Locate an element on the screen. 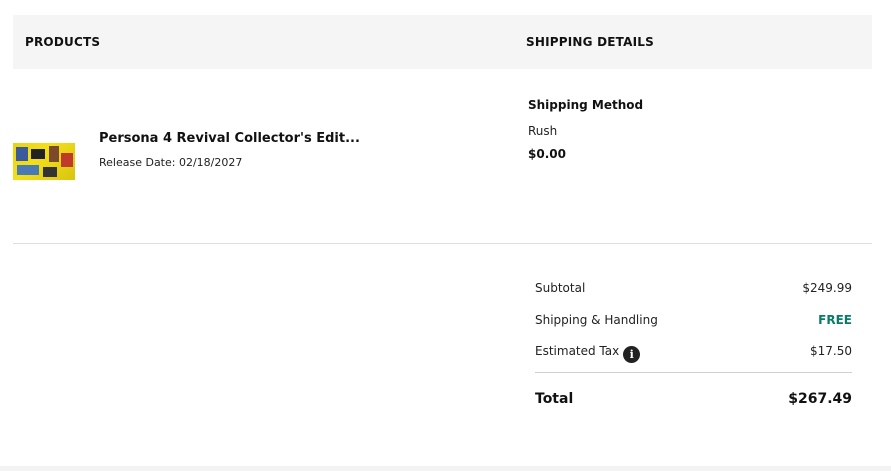 The width and height of the screenshot is (891, 471). order-header: PRODUCTS SHIPPING DETAILS is located at coordinates (442, 42).